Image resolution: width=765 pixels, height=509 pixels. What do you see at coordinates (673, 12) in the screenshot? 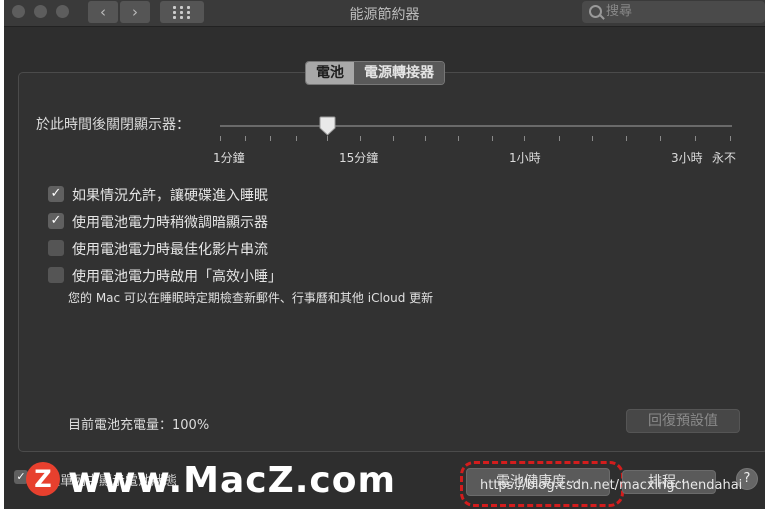
I see `search-field: 搜尋` at bounding box center [673, 12].